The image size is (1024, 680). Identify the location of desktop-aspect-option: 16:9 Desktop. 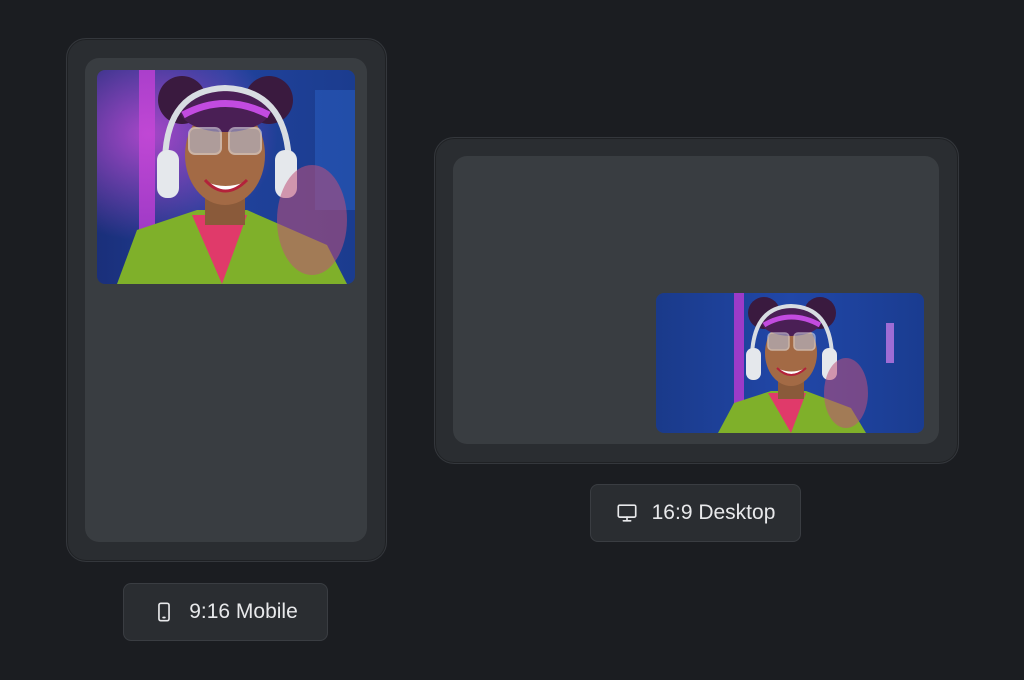
(695, 513).